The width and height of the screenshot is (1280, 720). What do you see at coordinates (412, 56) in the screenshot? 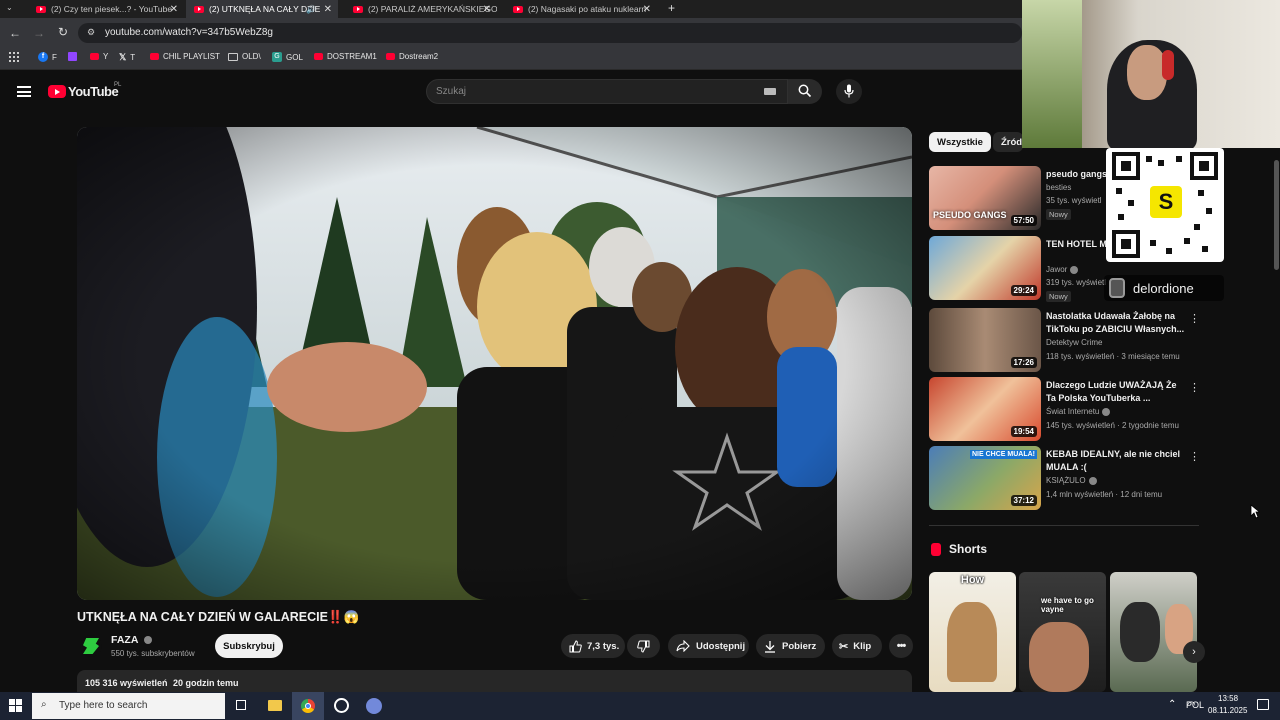
I see `bookmark-dostream2: Dostream2` at bounding box center [412, 56].